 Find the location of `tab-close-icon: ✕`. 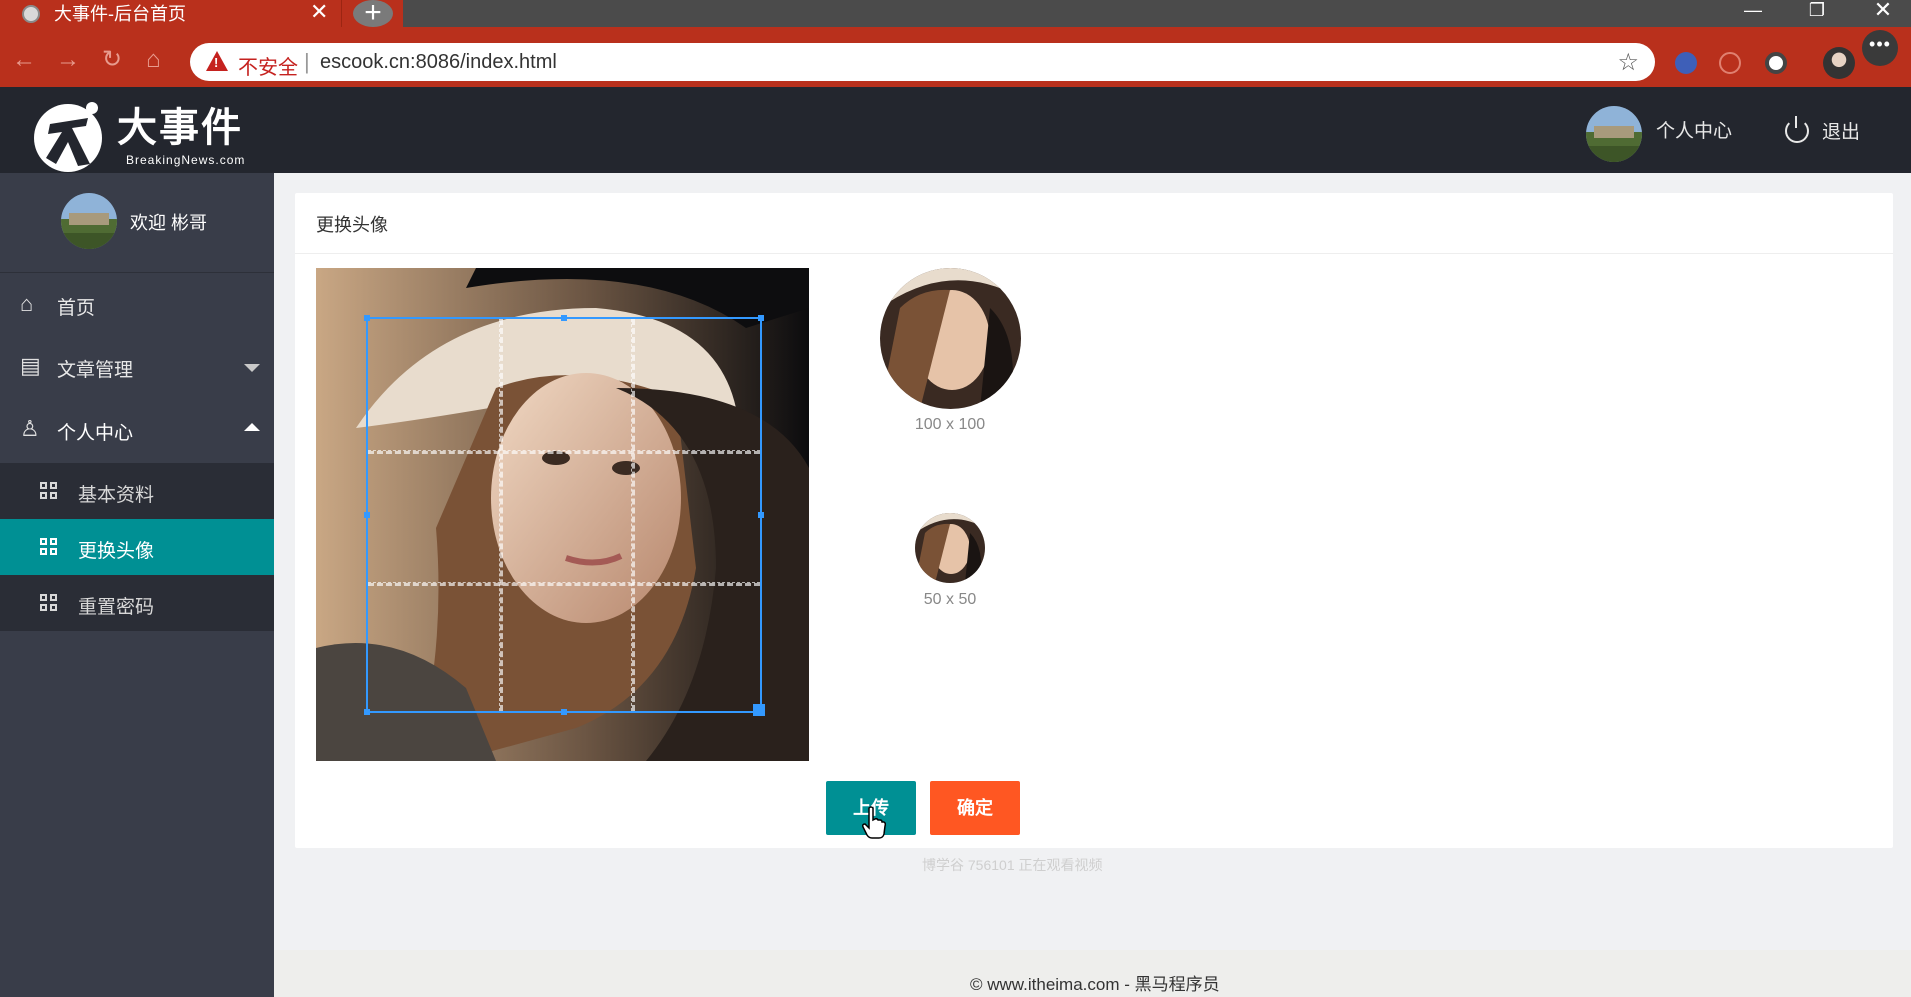

tab-close-icon: ✕ is located at coordinates (319, 12).